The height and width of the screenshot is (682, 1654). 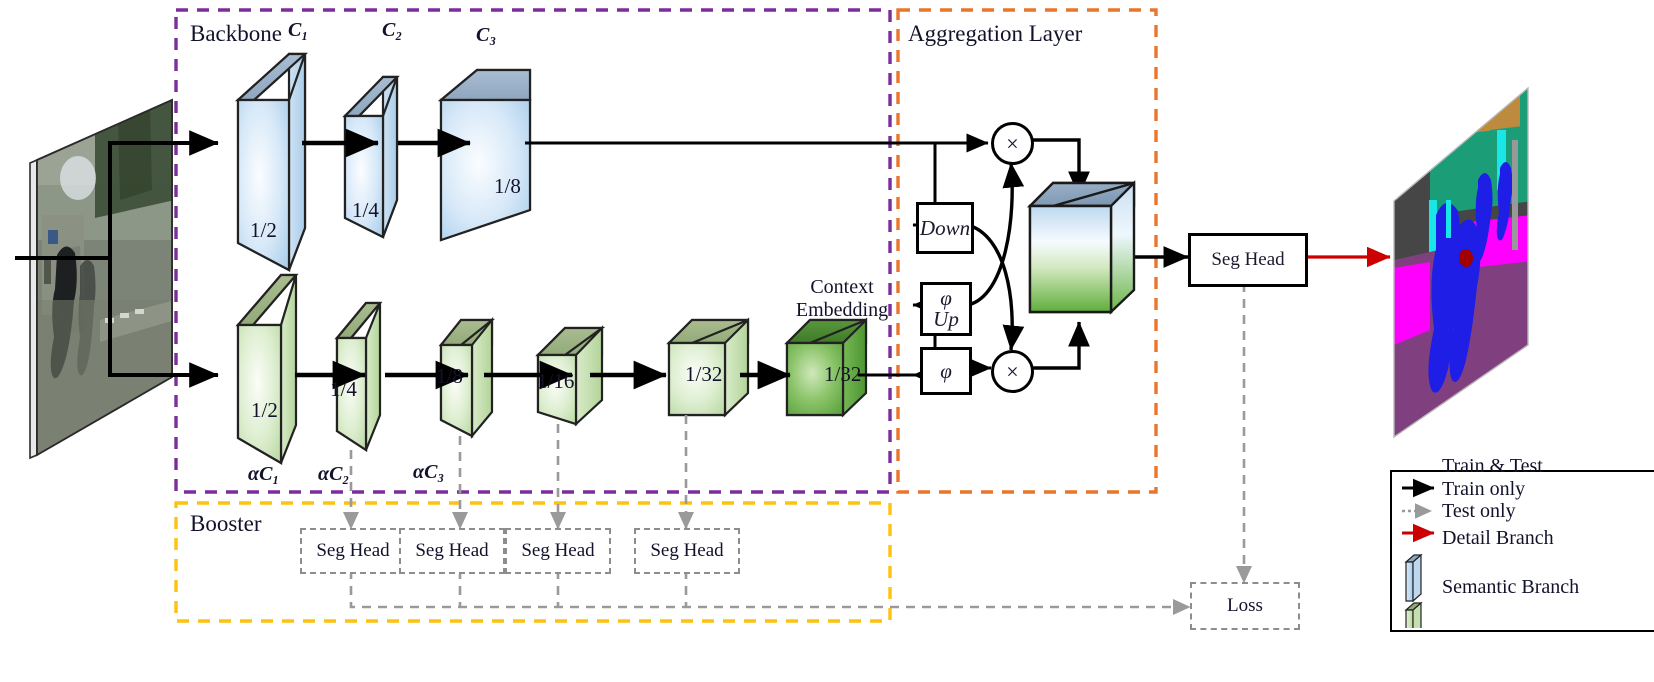 I want to click on legend-label-detail-branch: Detail Branch, so click(x=1498, y=538).